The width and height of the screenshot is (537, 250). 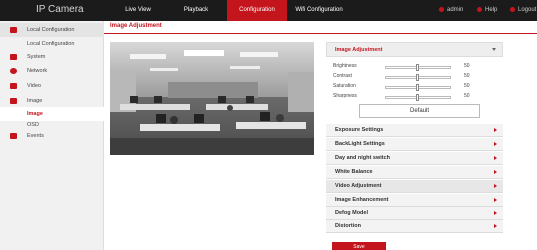 I want to click on monitor-icon, so click(x=13, y=30).